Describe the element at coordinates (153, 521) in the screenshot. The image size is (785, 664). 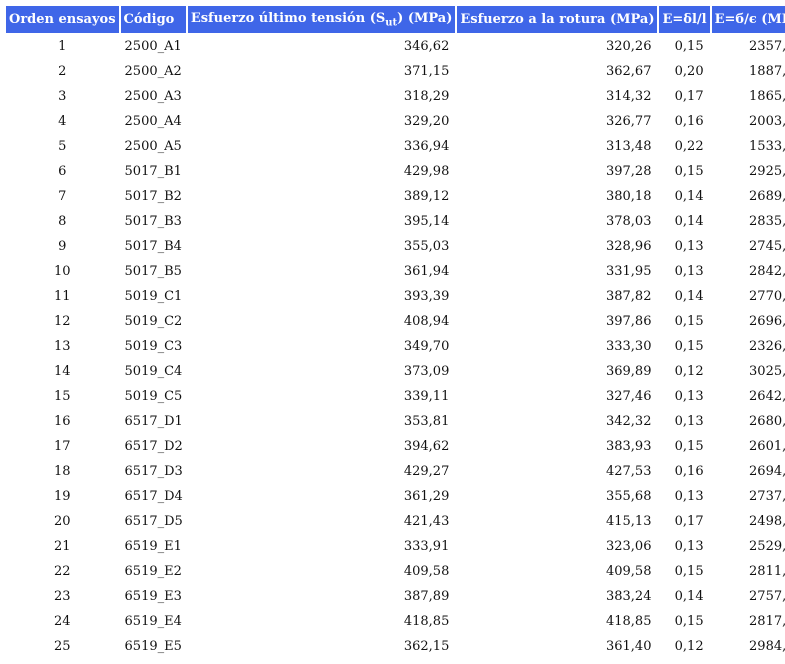
I see `cell-codigo: 6517_D5` at that location.